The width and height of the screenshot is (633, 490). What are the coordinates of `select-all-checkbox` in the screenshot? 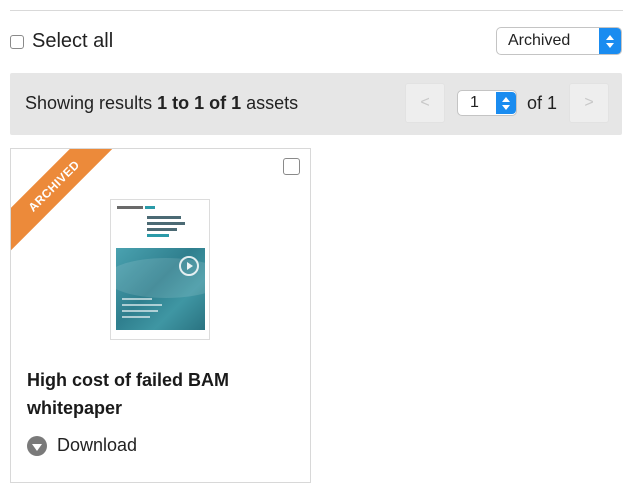 It's located at (17, 41).